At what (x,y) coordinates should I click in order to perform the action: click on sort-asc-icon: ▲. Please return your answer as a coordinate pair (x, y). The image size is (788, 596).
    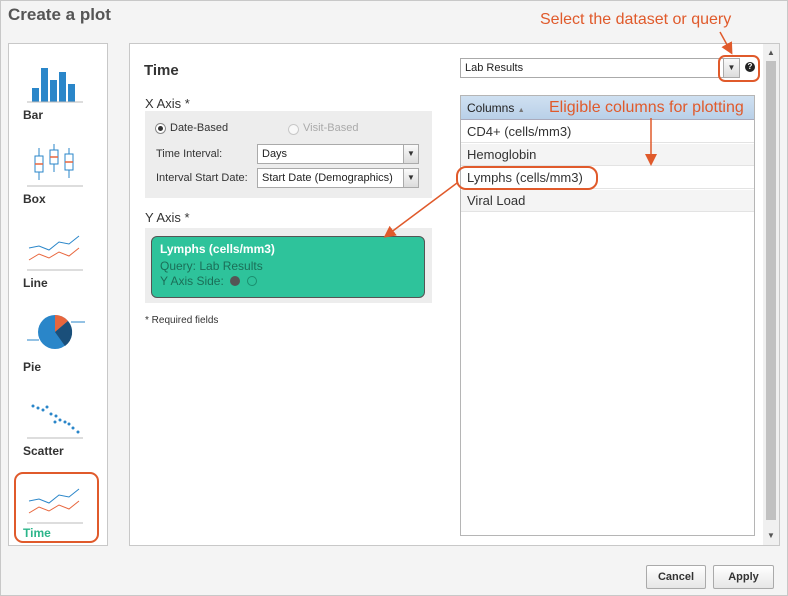
    Looking at the image, I should click on (521, 110).